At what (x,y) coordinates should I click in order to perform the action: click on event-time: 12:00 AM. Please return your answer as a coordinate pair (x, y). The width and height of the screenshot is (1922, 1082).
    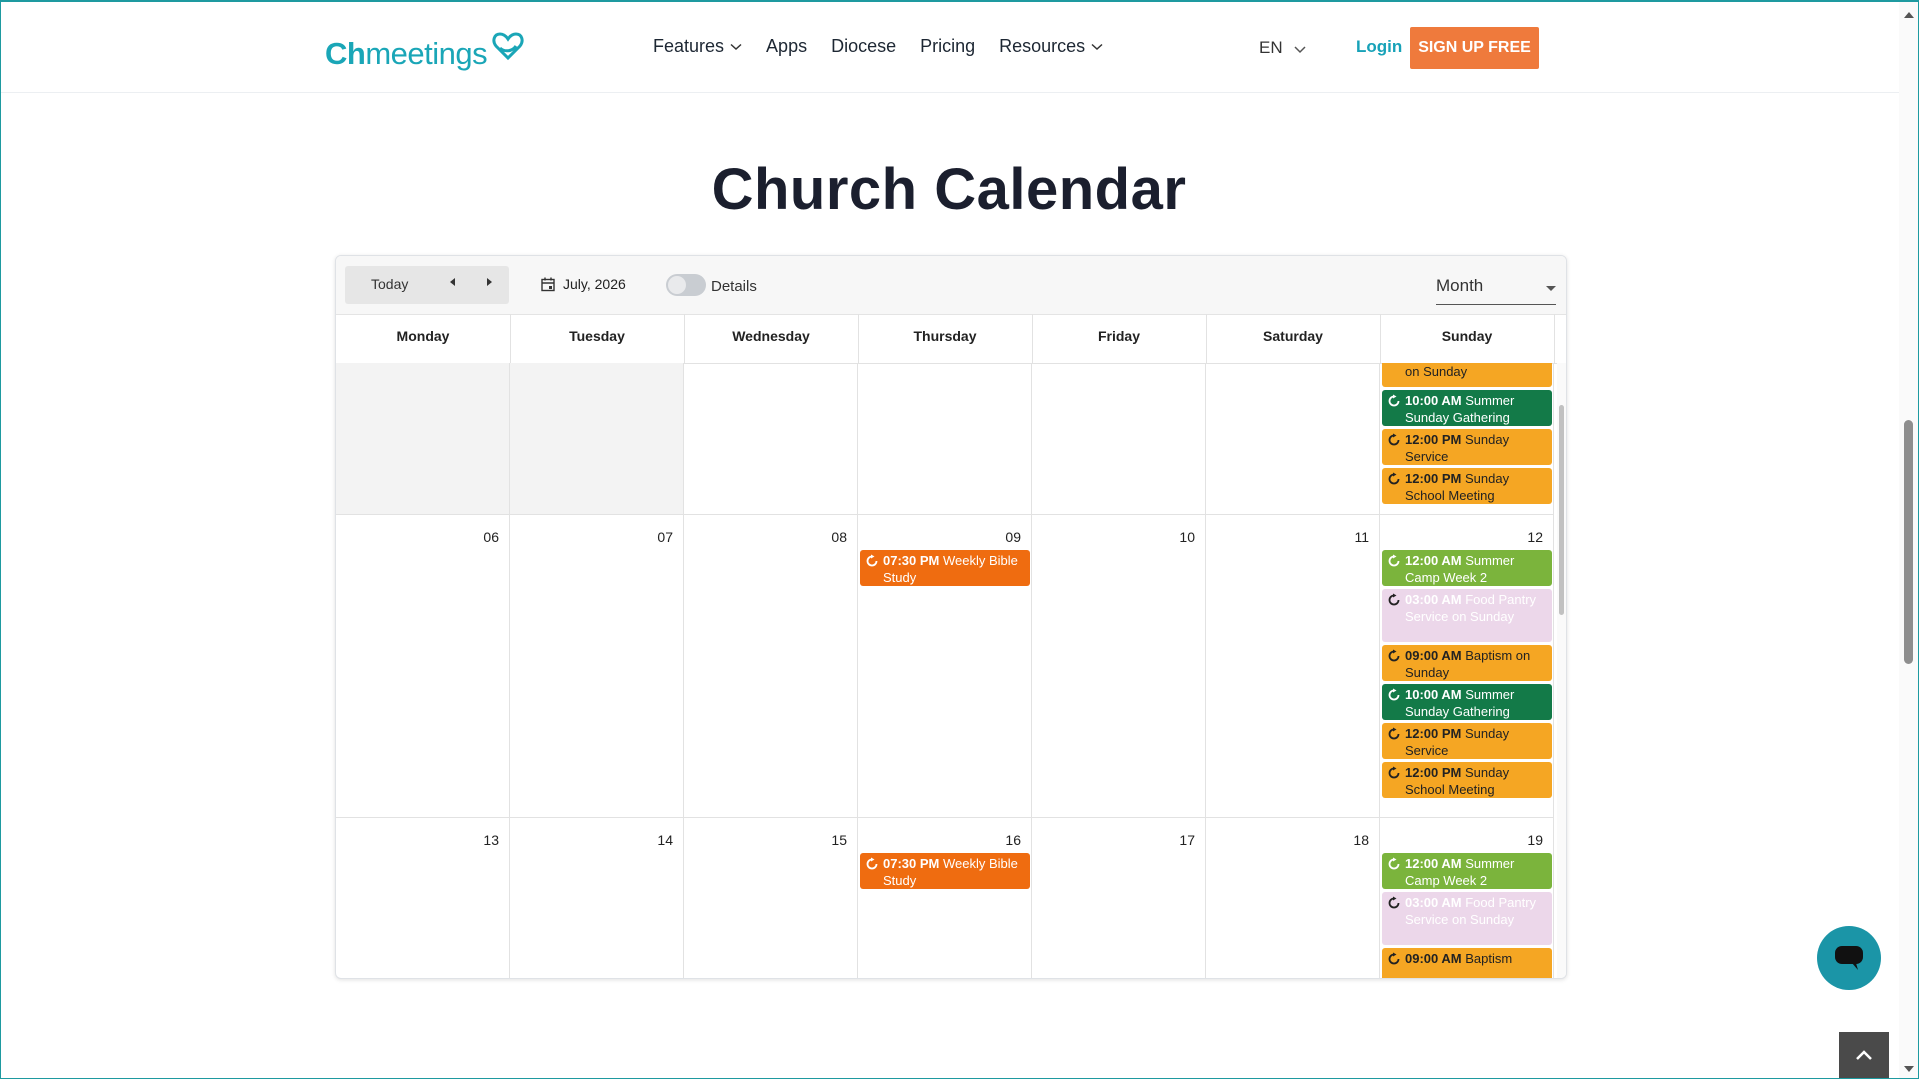
    Looking at the image, I should click on (1433, 863).